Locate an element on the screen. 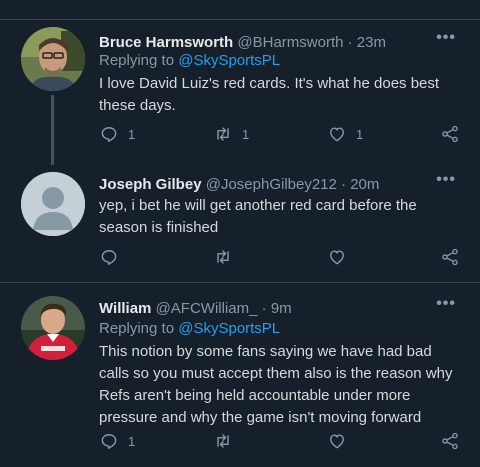 The height and width of the screenshot is (467, 480). timestamp: 20m is located at coordinates (364, 184).